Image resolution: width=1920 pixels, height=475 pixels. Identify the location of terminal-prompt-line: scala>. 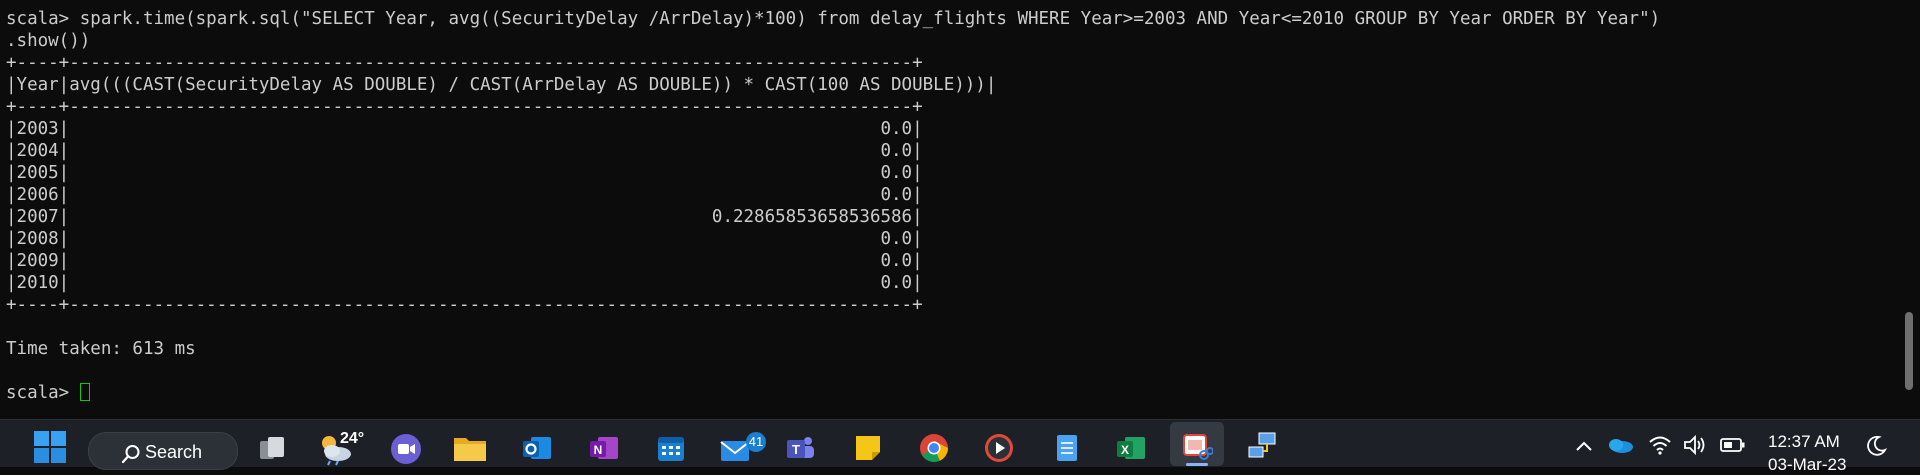
(833, 393).